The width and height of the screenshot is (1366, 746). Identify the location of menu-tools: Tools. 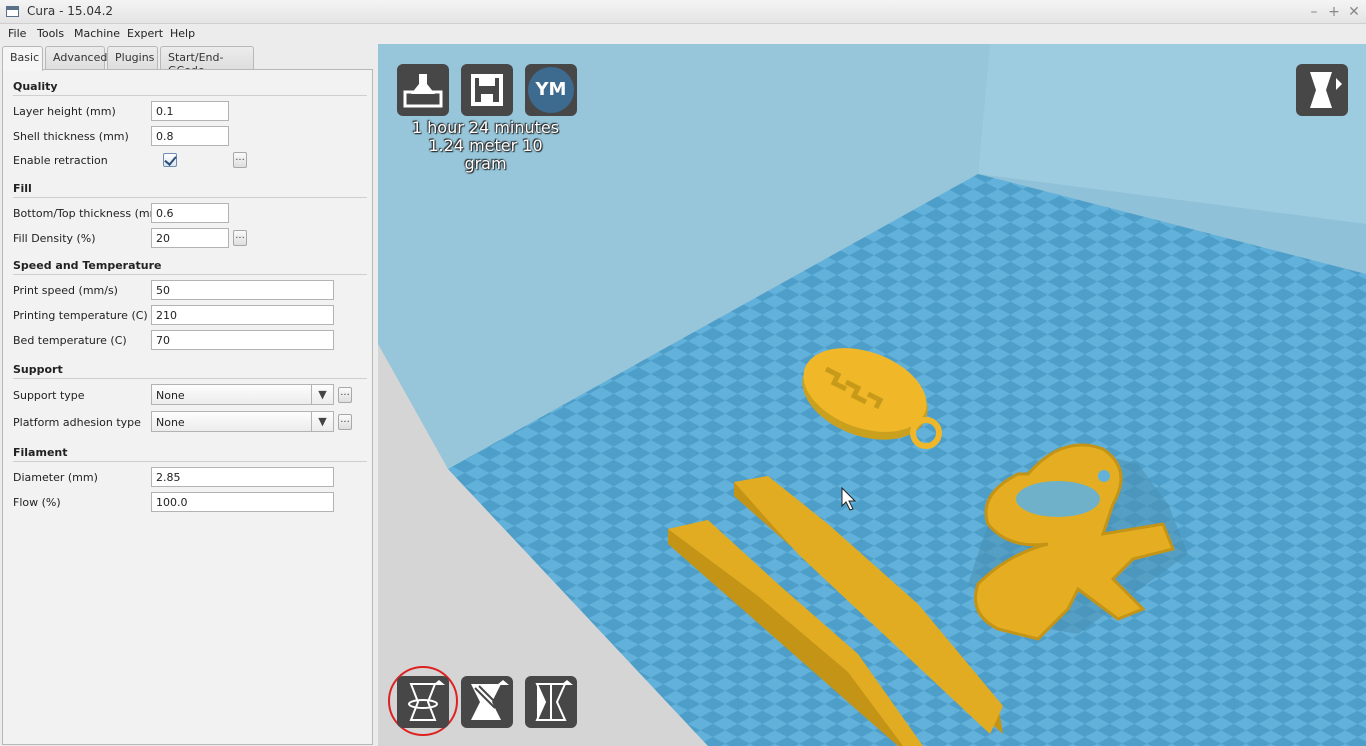
(50, 33).